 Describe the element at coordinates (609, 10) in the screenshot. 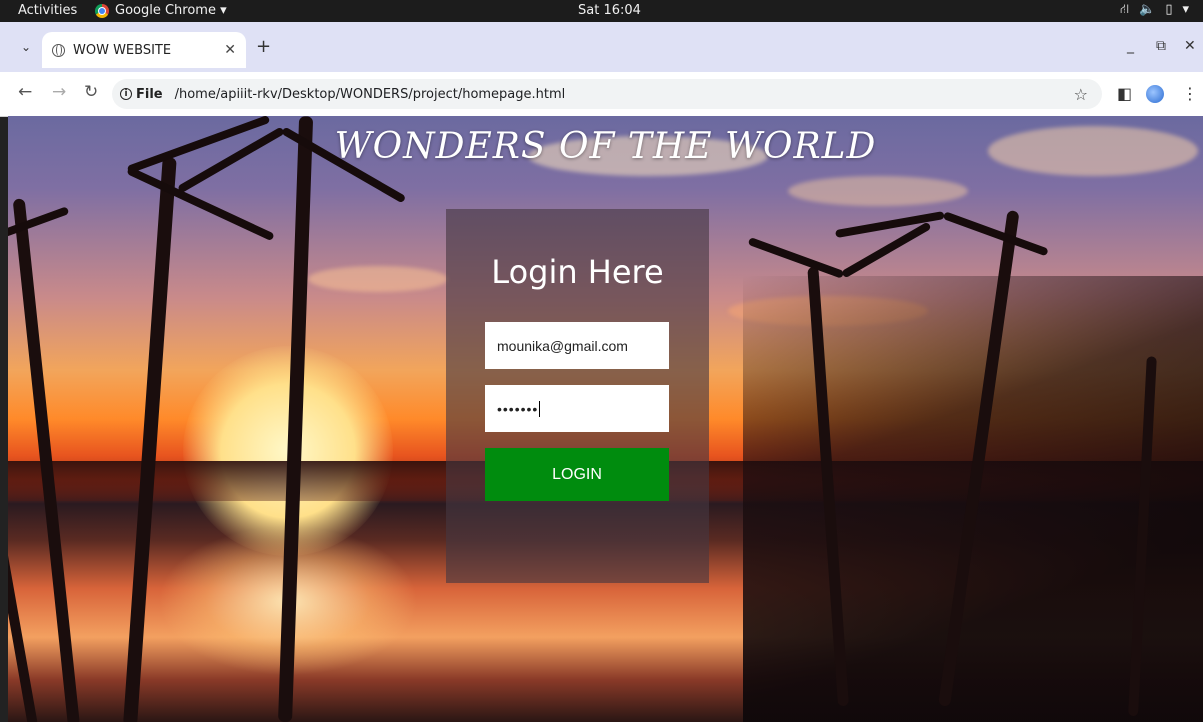

I see `clock: Sat 16:04` at that location.